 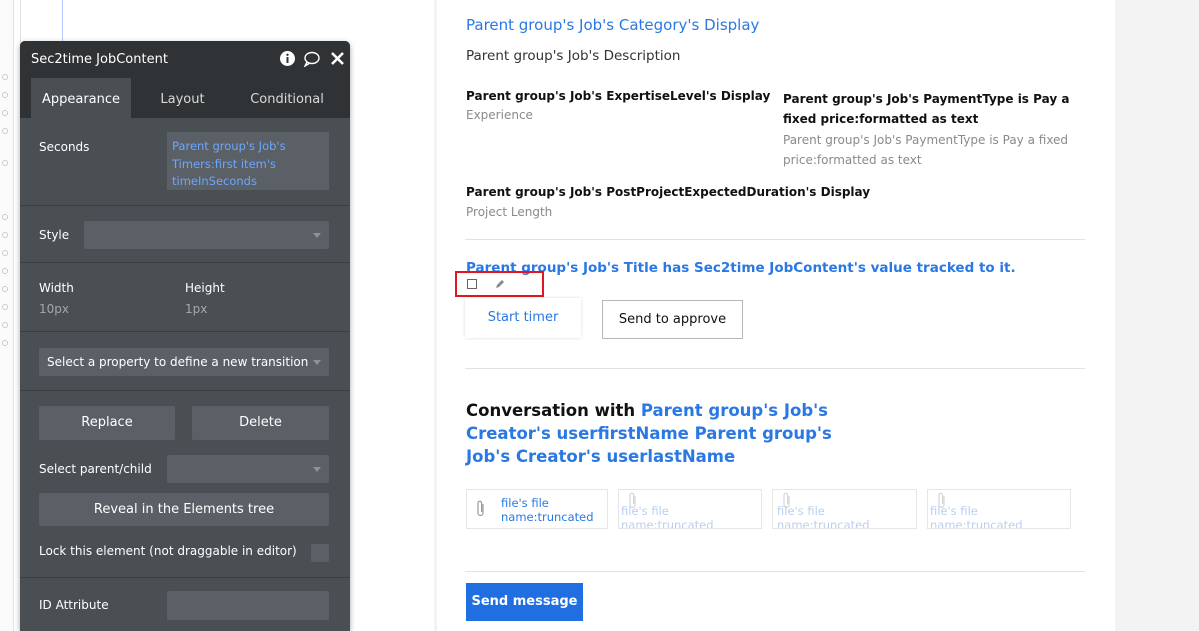 I want to click on close-icon, so click(x=337, y=58).